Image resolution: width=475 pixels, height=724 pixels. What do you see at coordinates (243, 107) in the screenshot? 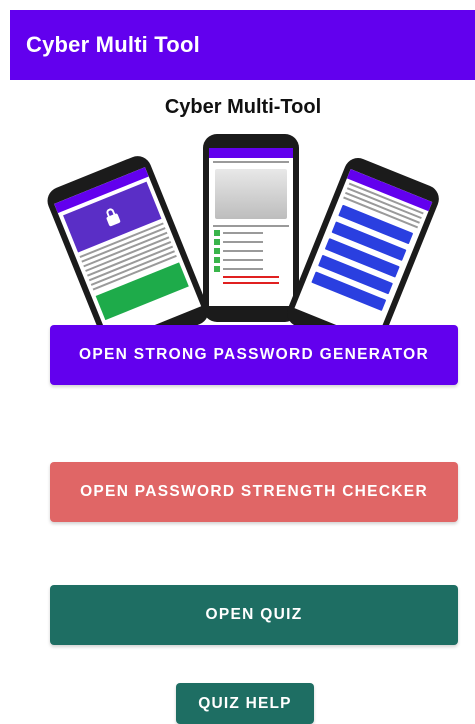
I see `banner-title: Cyber Multi-Tool` at bounding box center [243, 107].